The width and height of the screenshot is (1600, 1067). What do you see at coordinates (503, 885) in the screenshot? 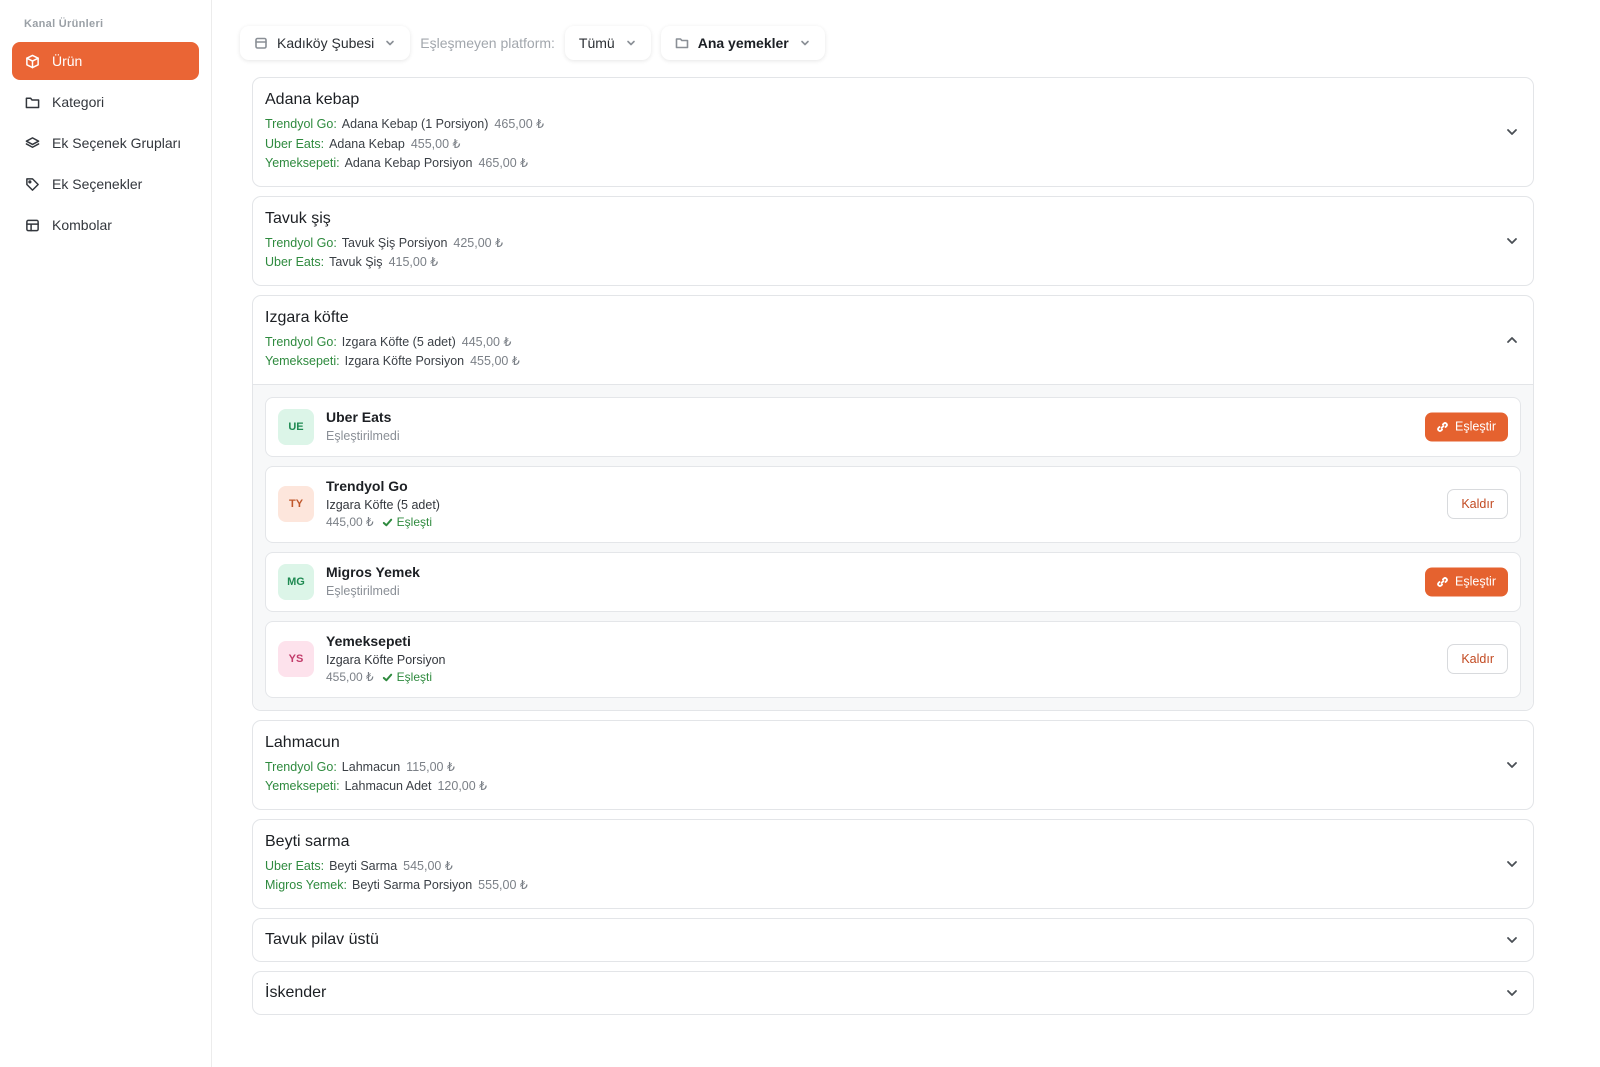
I see `channel-price: 555,00 ₺` at bounding box center [503, 885].